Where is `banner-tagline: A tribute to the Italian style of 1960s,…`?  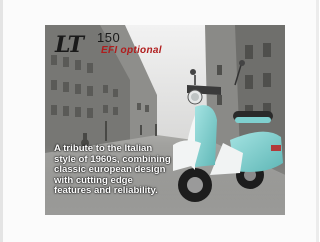
banner-tagline: A tribute to the Italian style of 1960s,… is located at coordinates (112, 170).